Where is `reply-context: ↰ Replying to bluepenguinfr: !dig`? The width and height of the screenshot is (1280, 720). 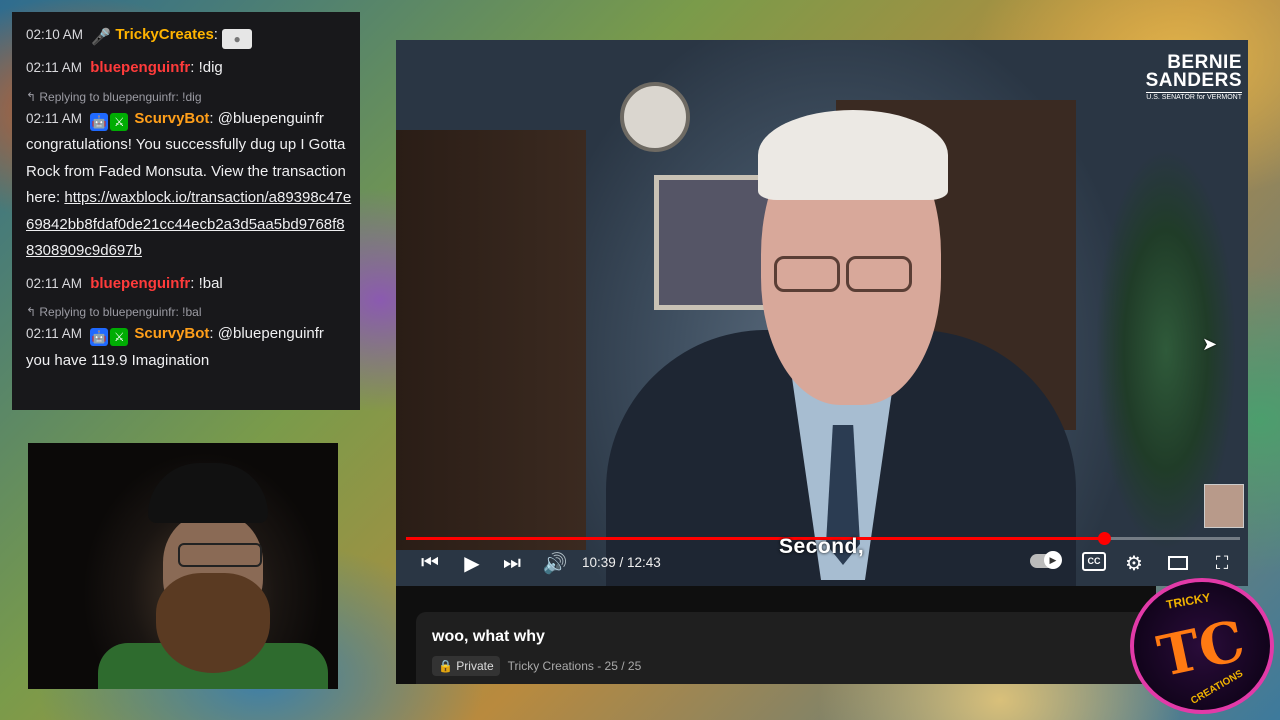 reply-context: ↰ Replying to bluepenguinfr: !dig is located at coordinates (186, 94).